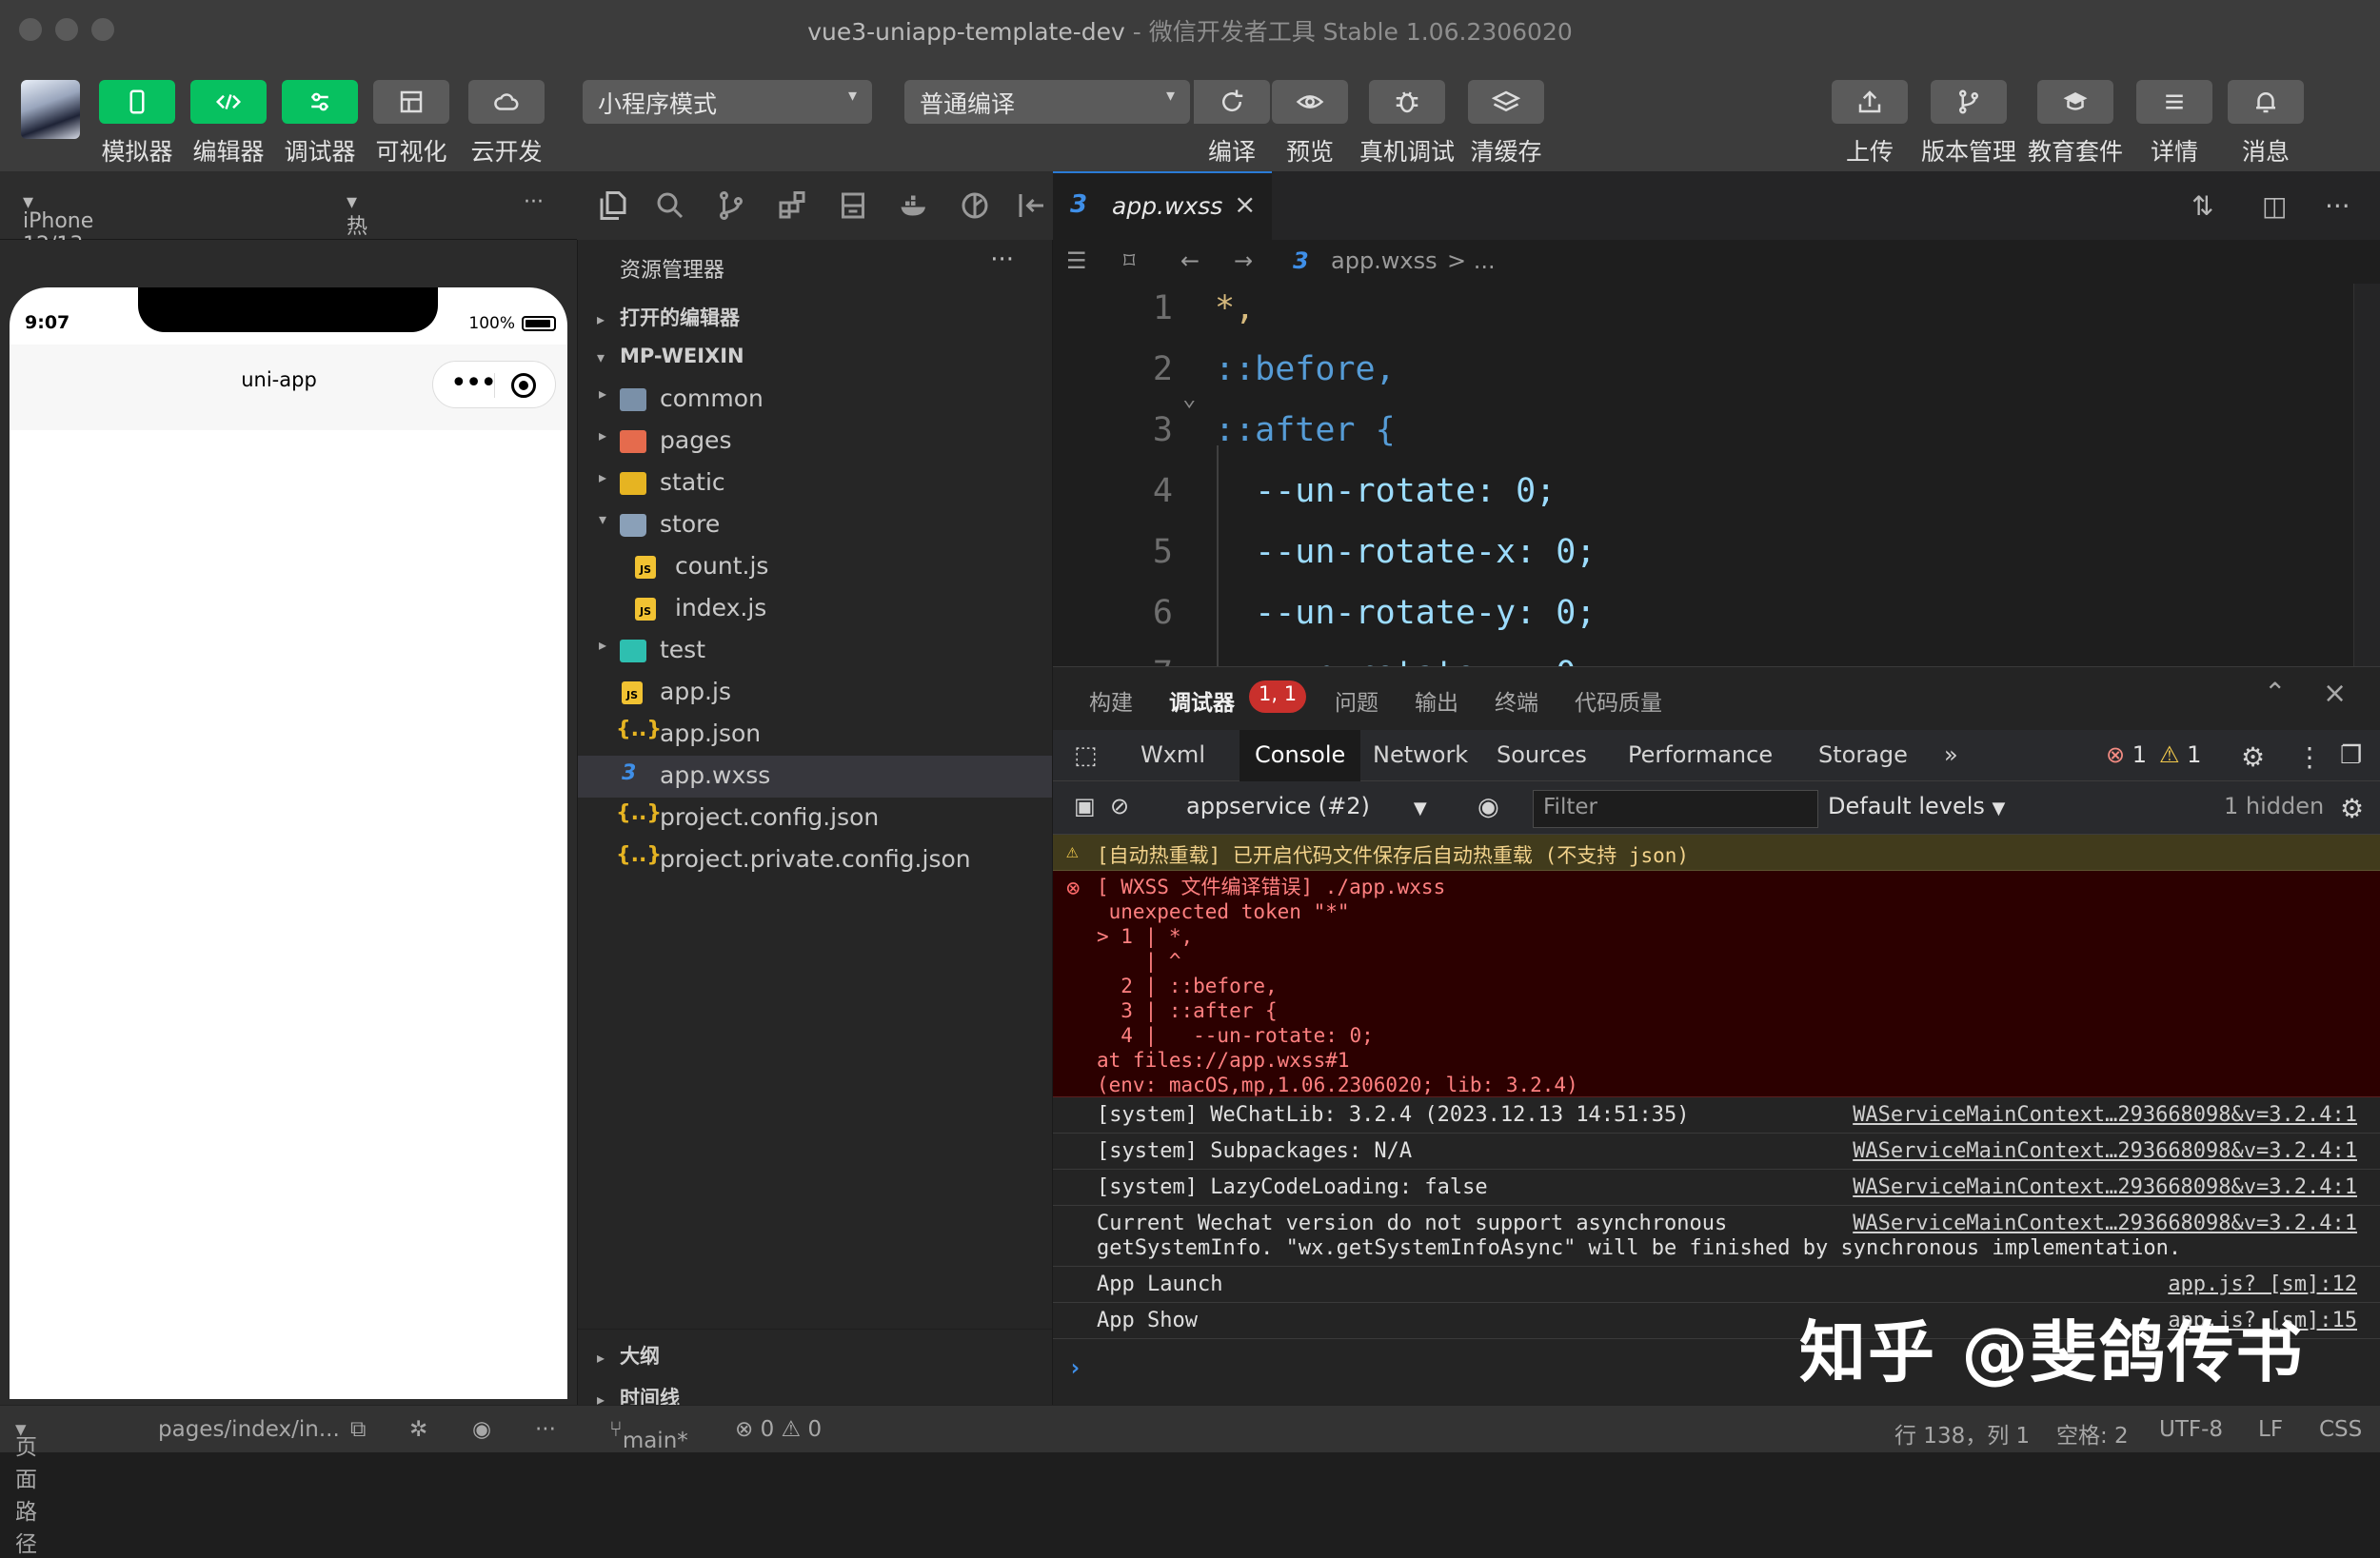  What do you see at coordinates (26, 1487) in the screenshot?
I see `page-path-select: 页面路径 ▾` at bounding box center [26, 1487].